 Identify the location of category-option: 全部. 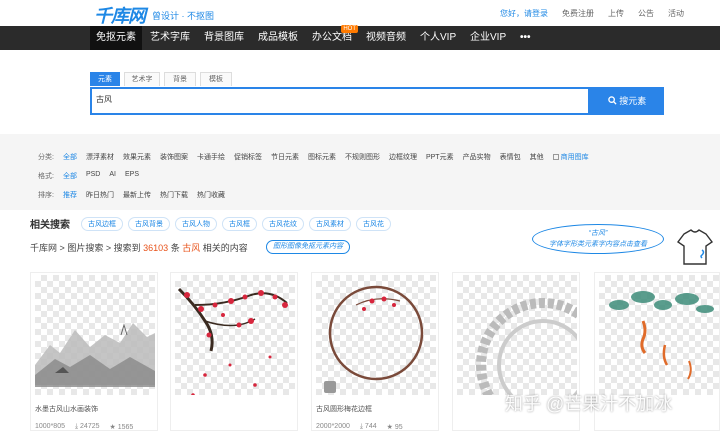
(70, 159).